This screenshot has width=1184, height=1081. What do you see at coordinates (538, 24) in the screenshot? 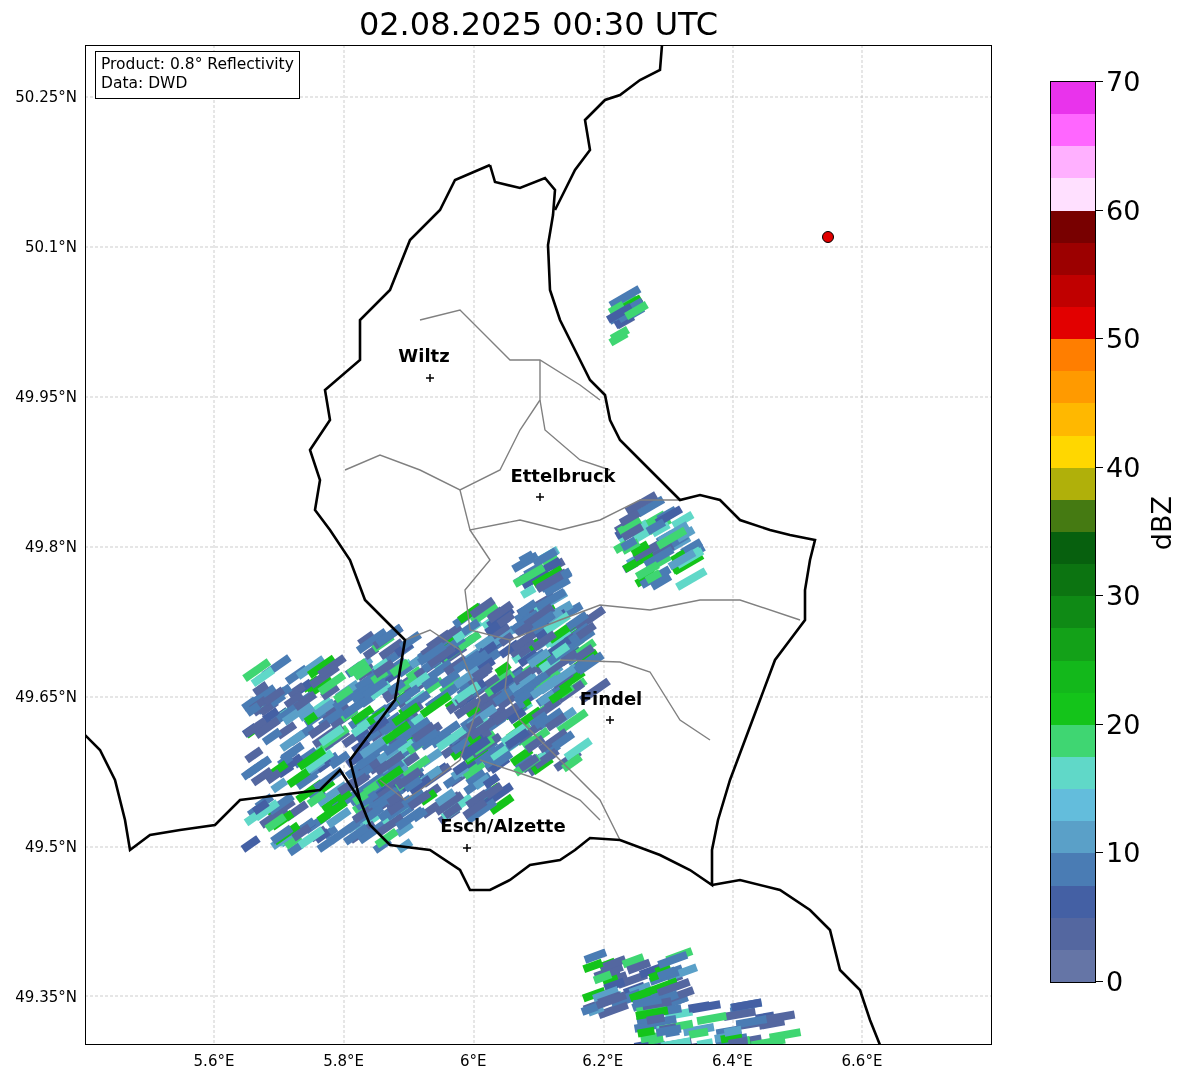
I see `chart-title: 02.08.2025 00:30 UTC` at bounding box center [538, 24].